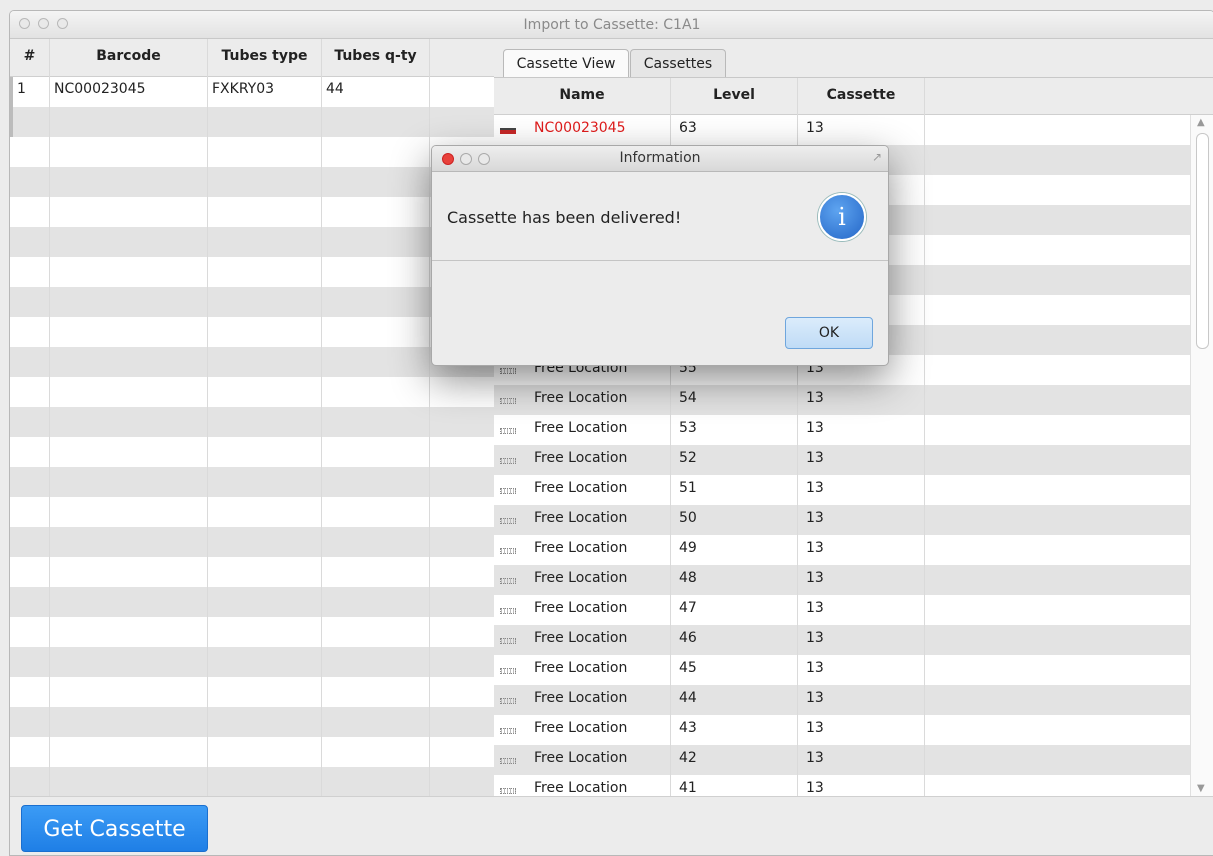  Describe the element at coordinates (688, 758) in the screenshot. I see `level-cell: 42` at that location.